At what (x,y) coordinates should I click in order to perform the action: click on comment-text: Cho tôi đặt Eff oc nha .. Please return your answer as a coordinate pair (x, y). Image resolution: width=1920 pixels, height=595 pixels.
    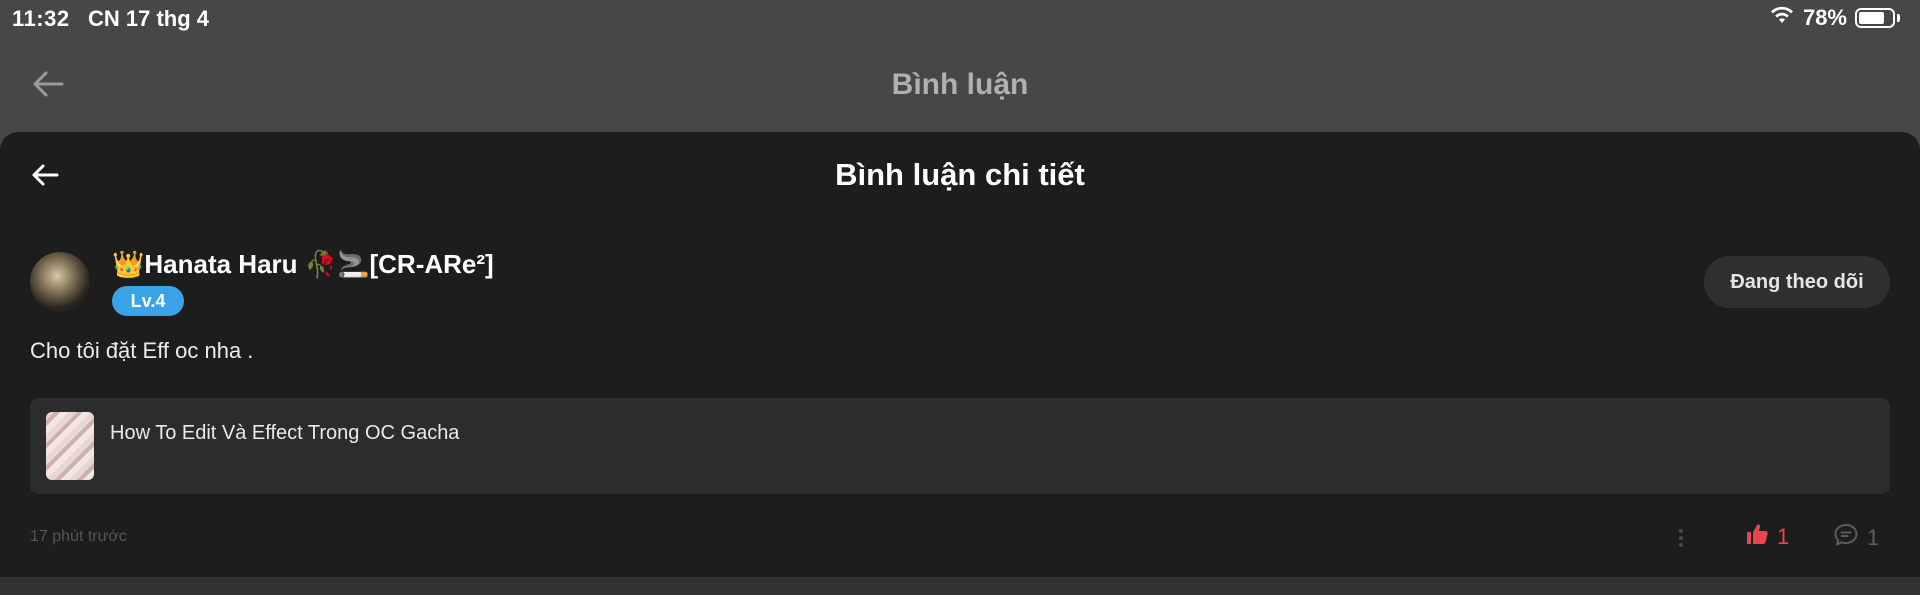
    Looking at the image, I should click on (142, 350).